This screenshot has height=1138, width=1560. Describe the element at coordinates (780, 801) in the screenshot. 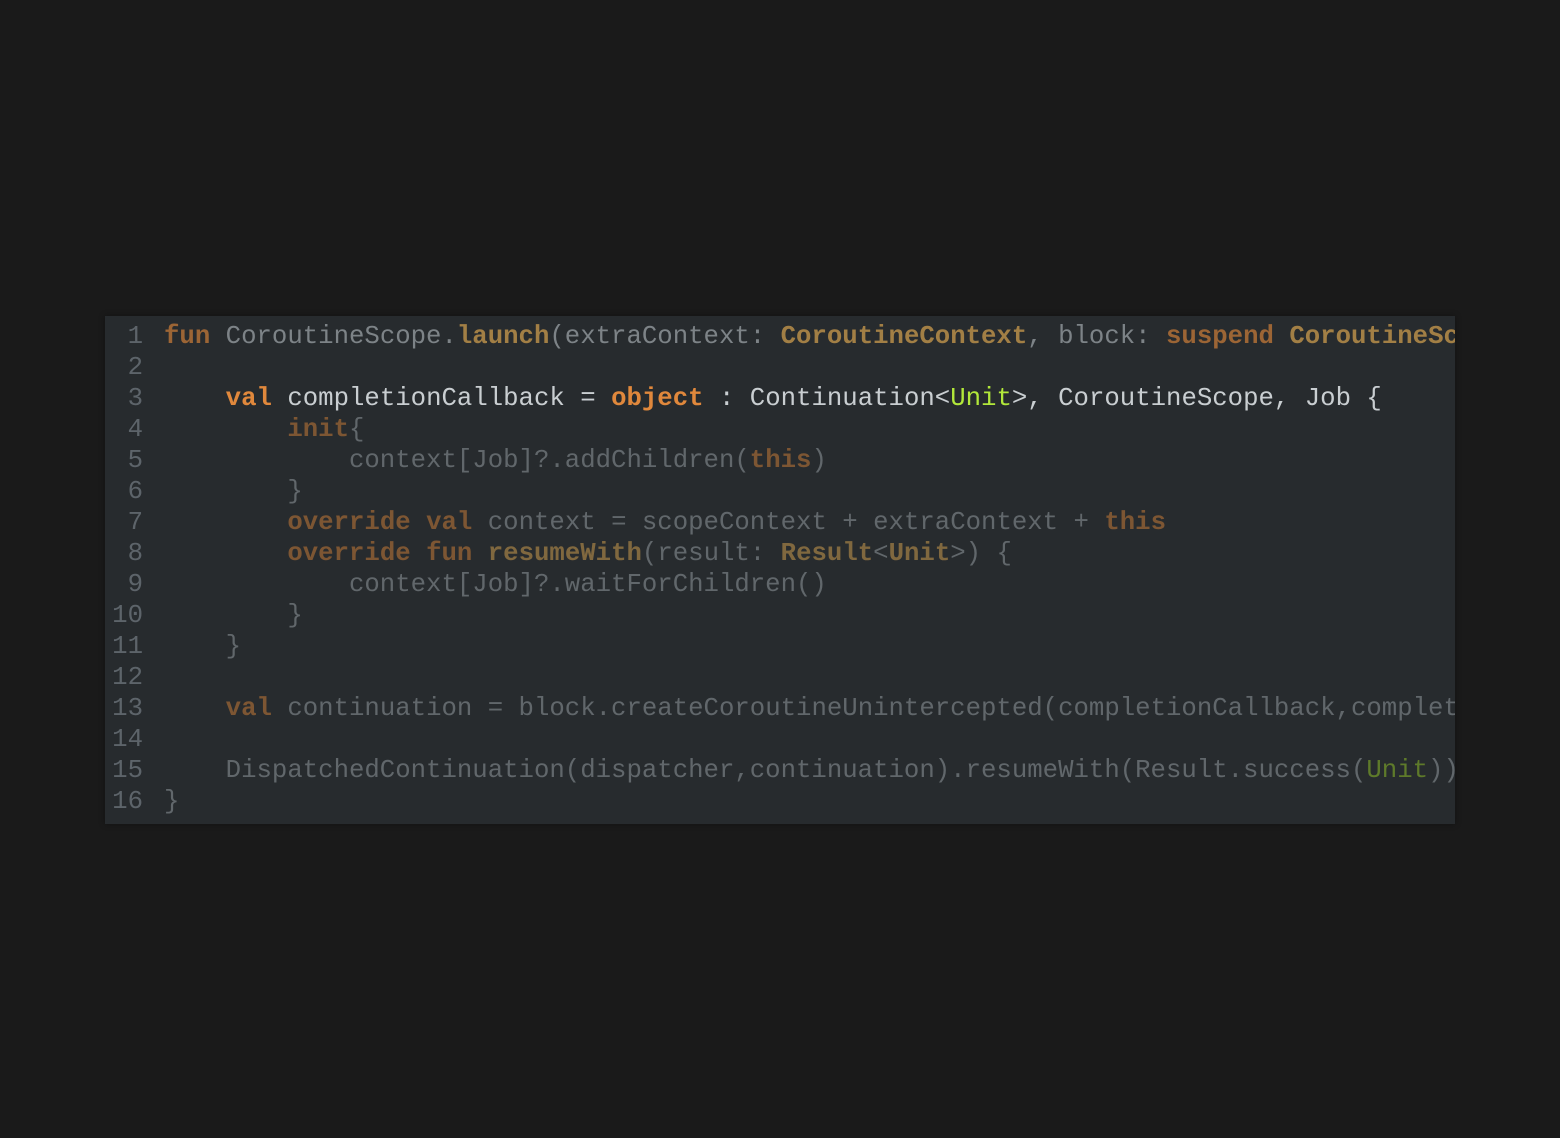

I see `code-line: 16}` at that location.